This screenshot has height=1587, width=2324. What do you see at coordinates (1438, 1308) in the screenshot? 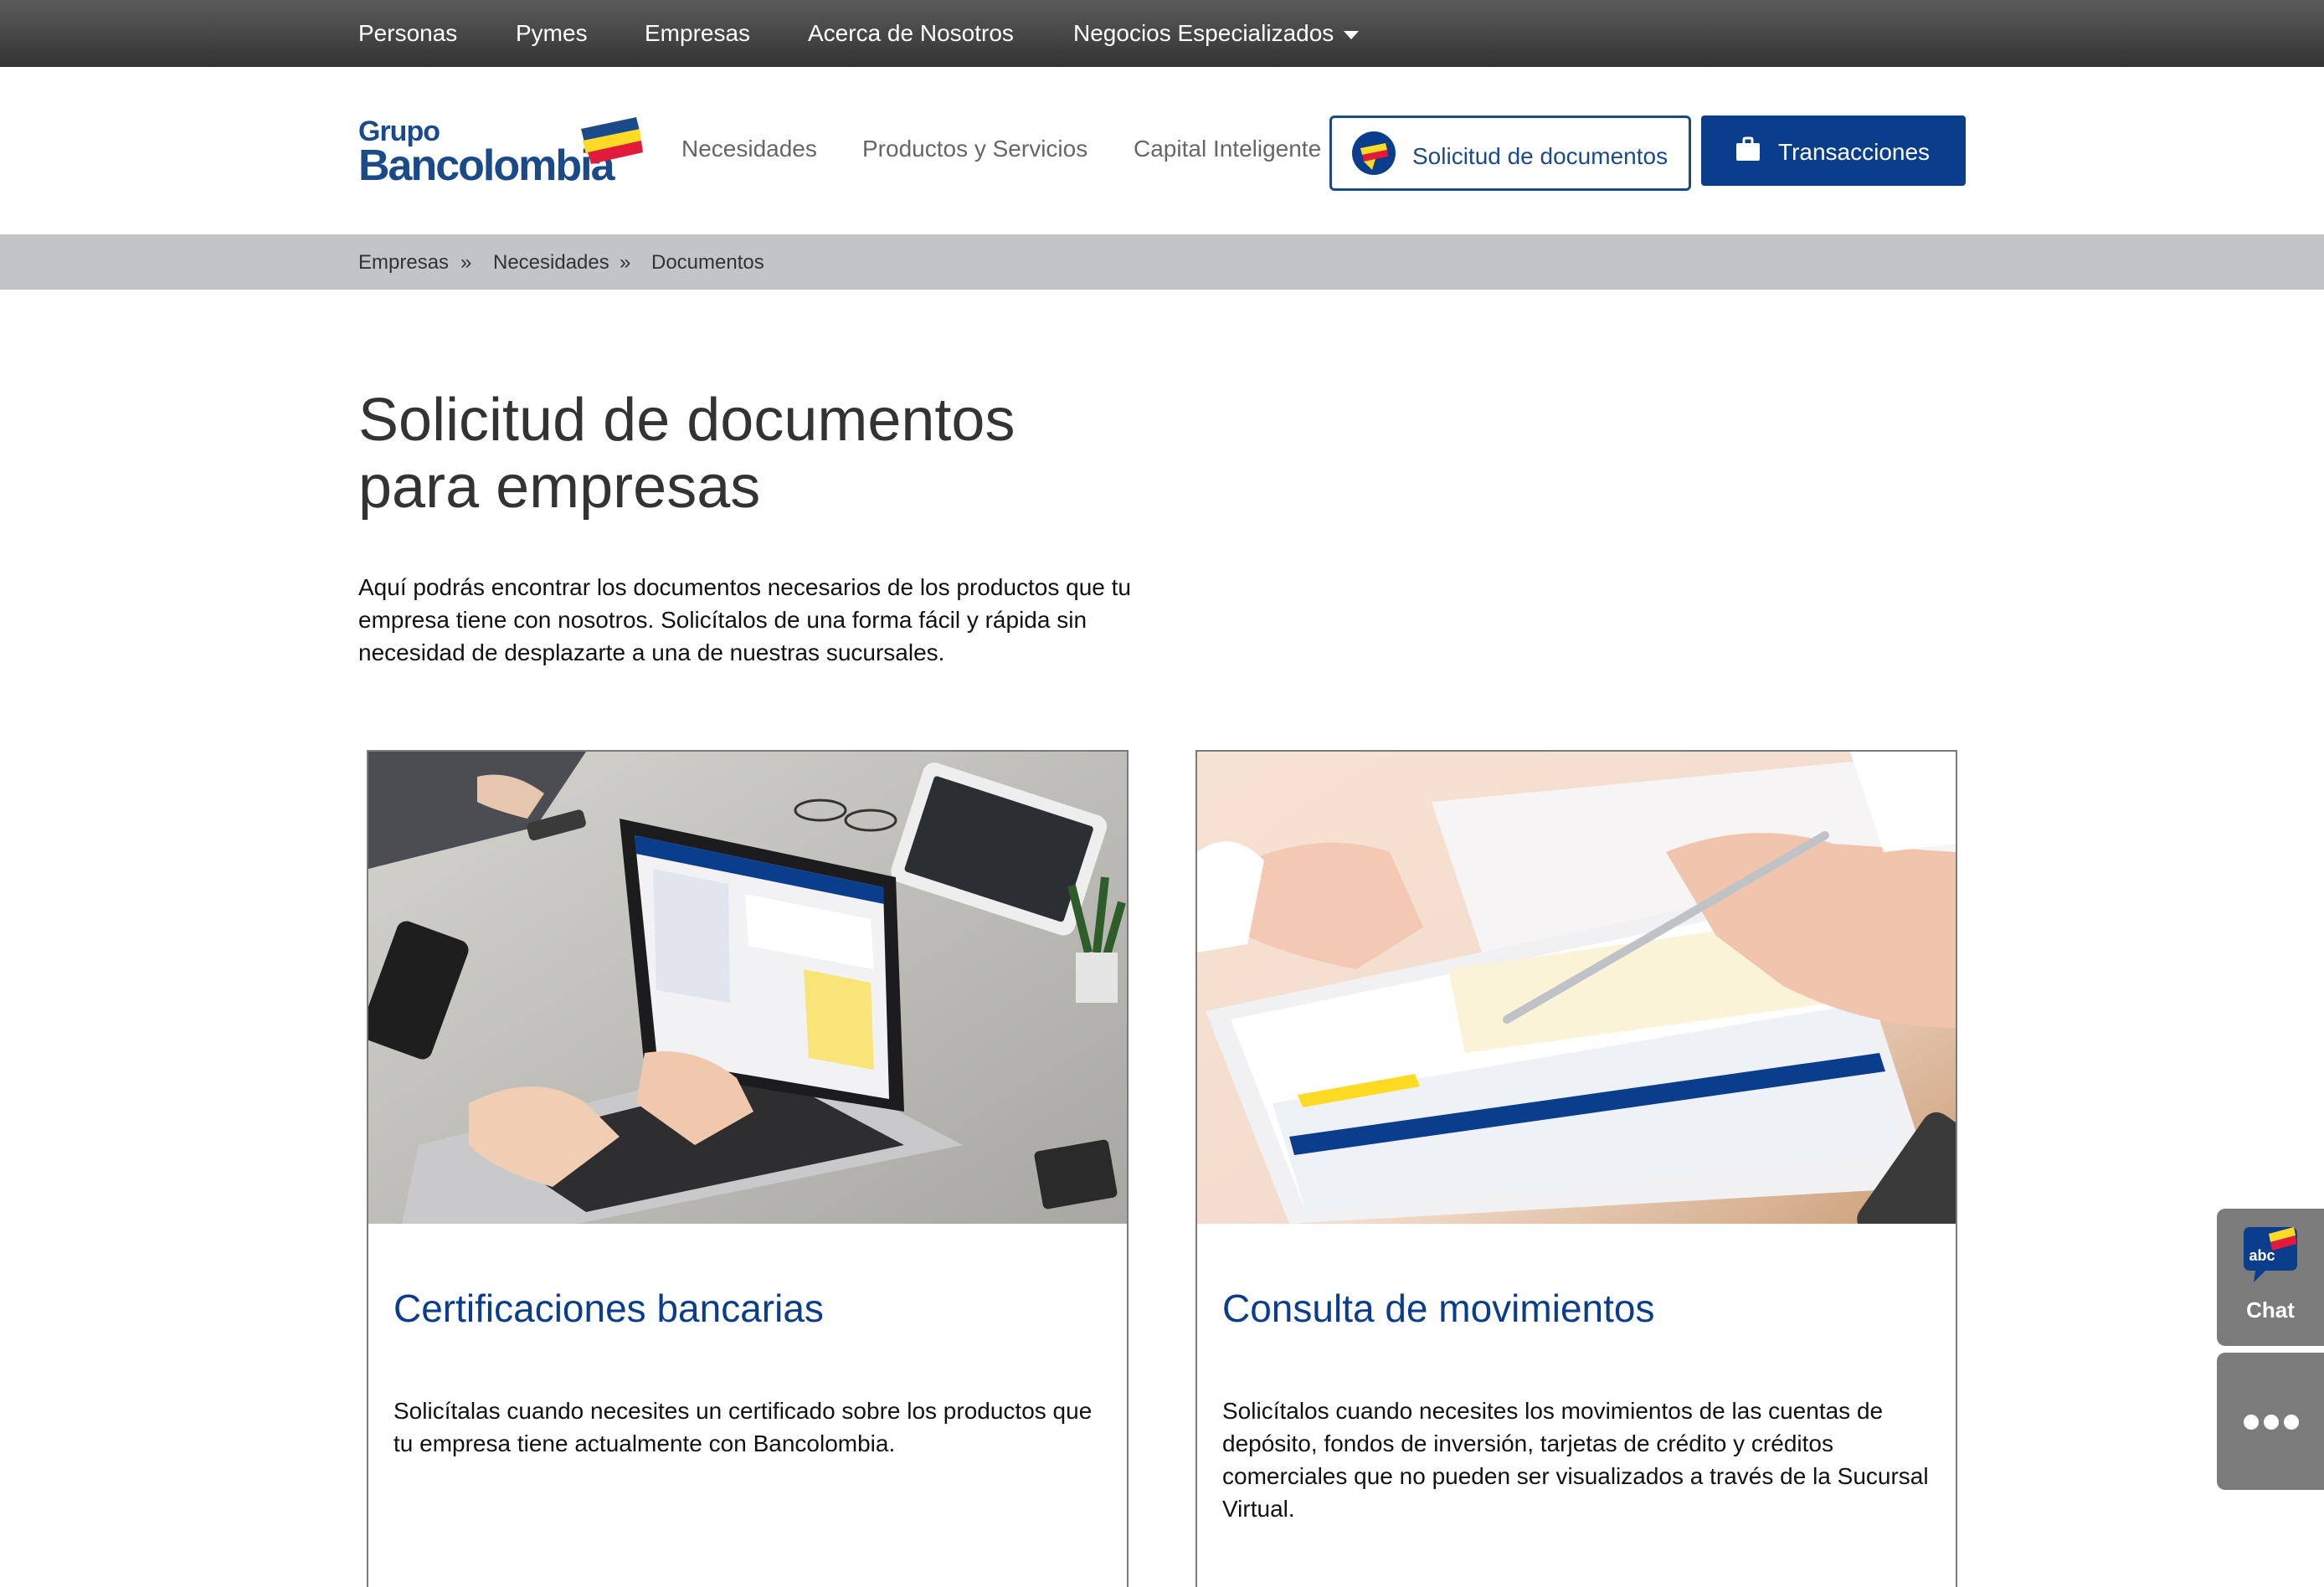
I see `card-title: Consulta de movimientos` at bounding box center [1438, 1308].